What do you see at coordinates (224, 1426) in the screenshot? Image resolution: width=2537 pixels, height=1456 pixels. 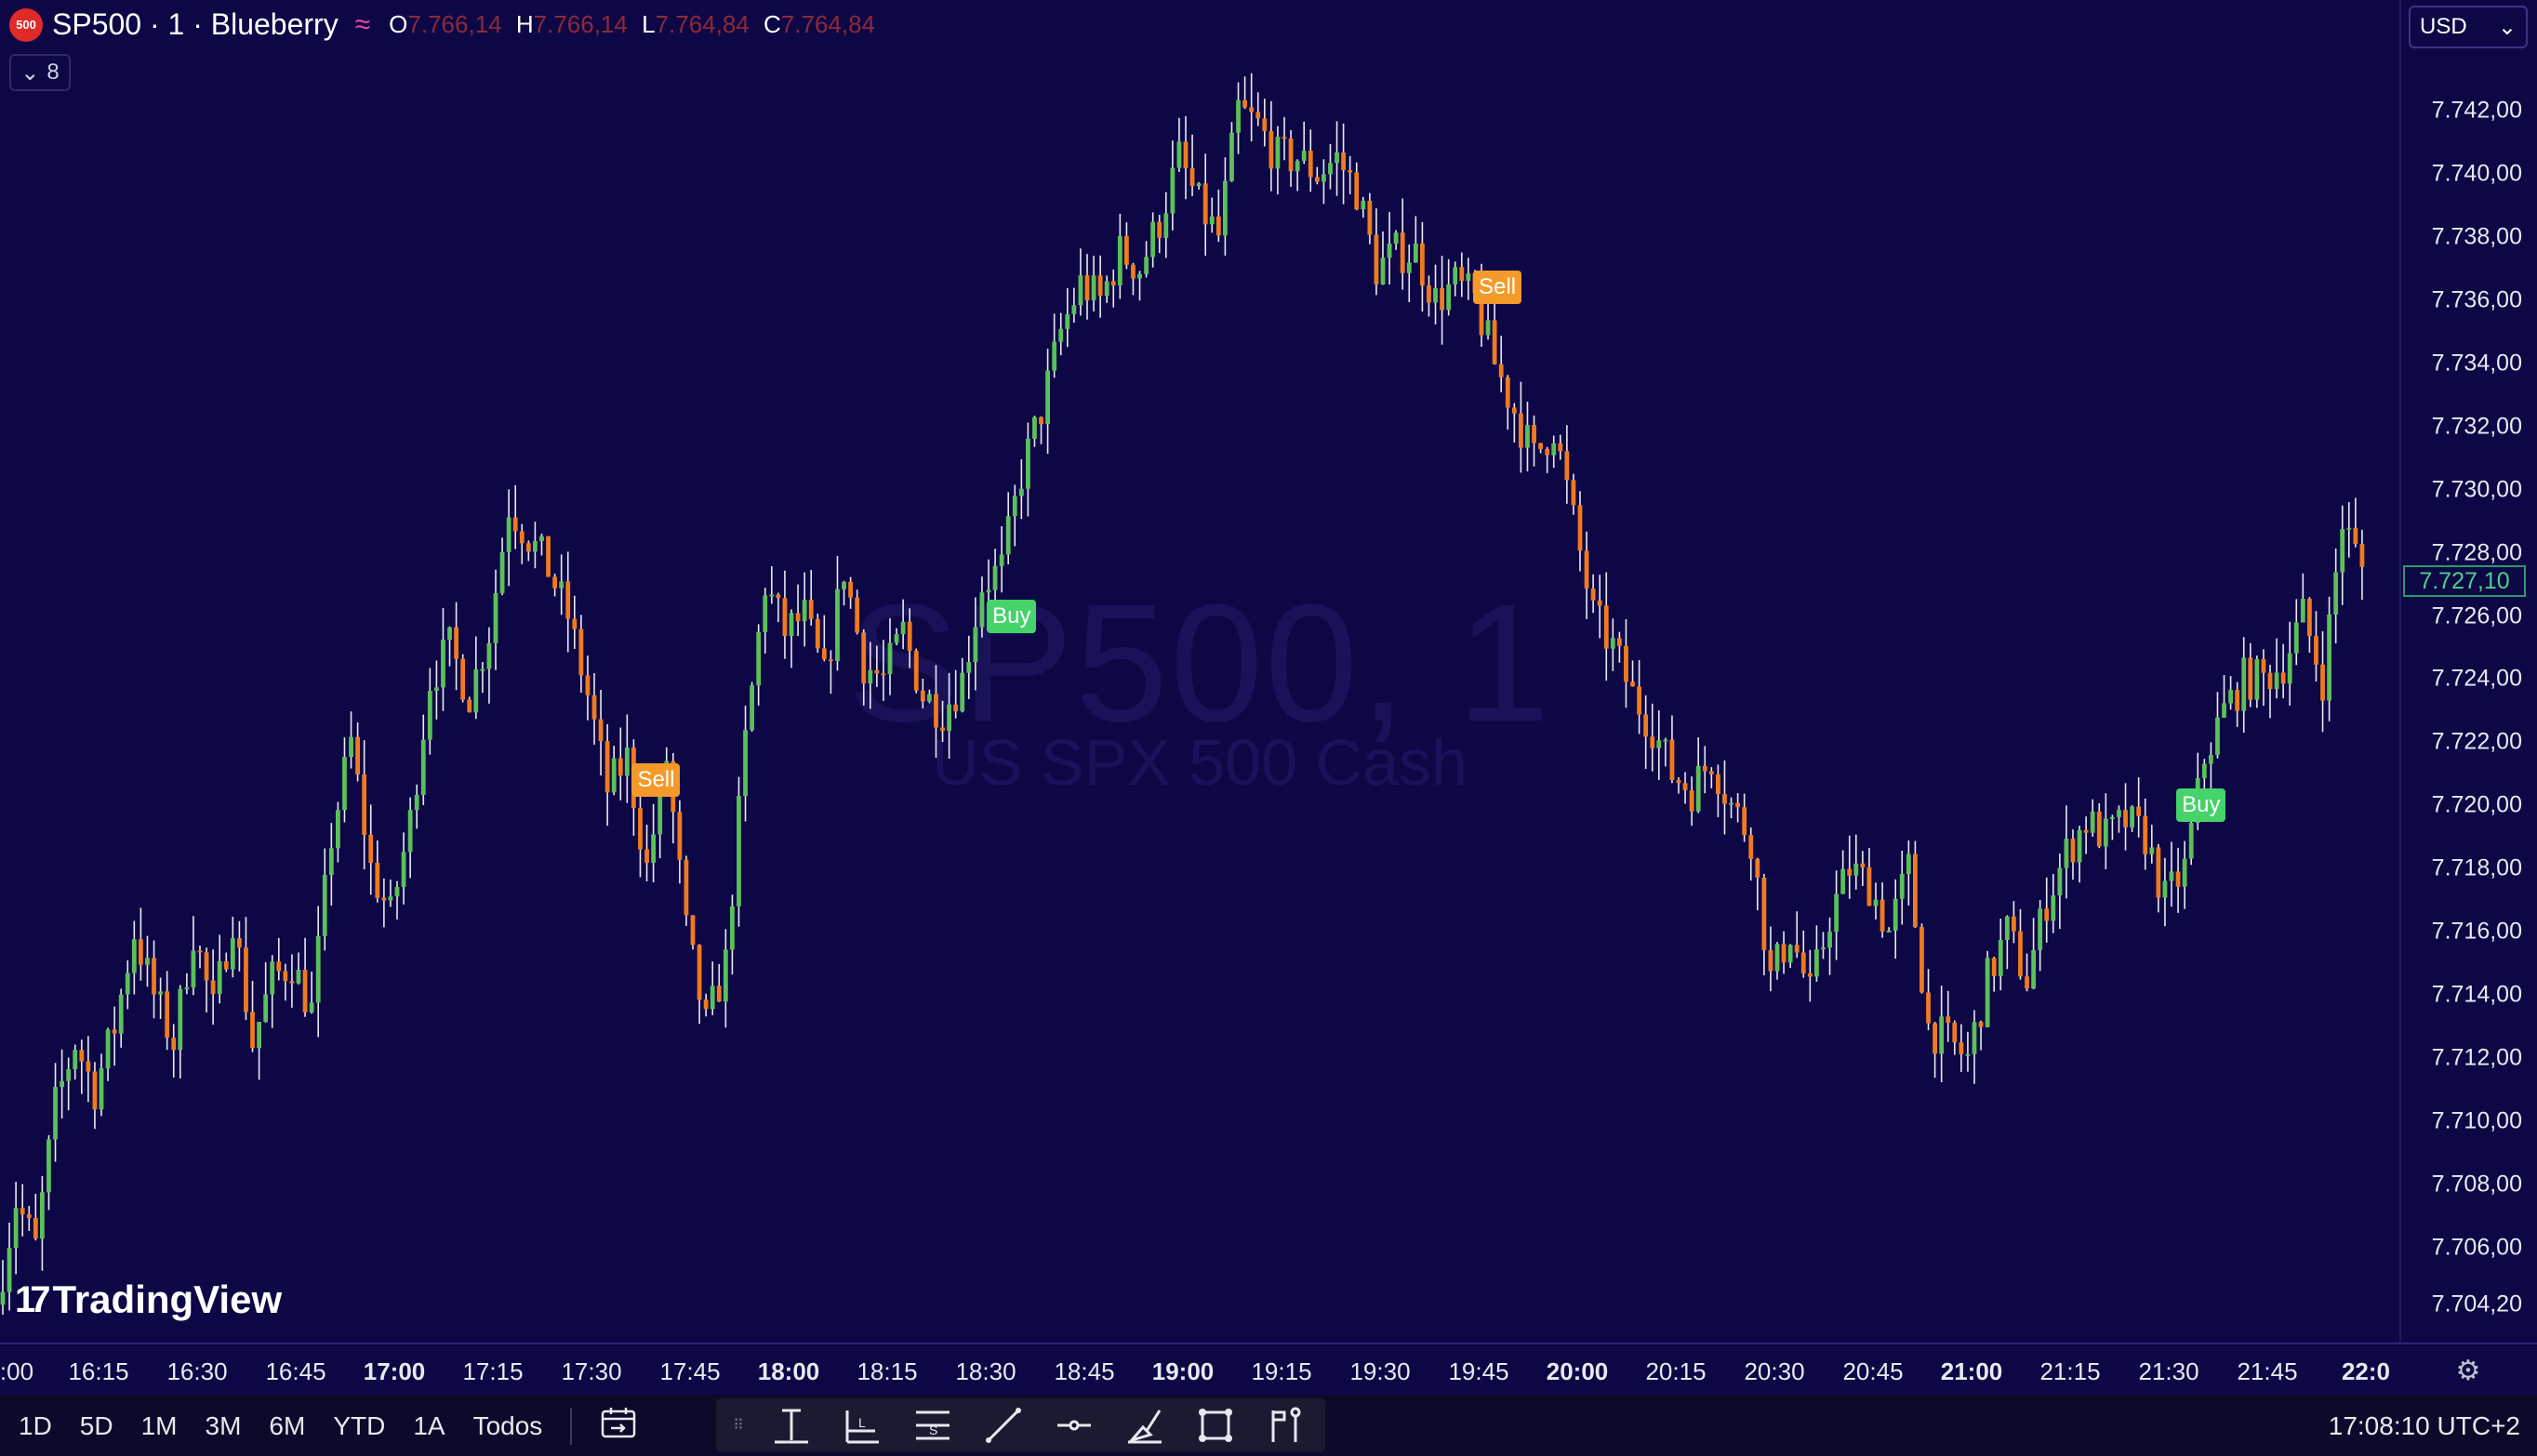 I see `range-3m-button: 3M` at bounding box center [224, 1426].